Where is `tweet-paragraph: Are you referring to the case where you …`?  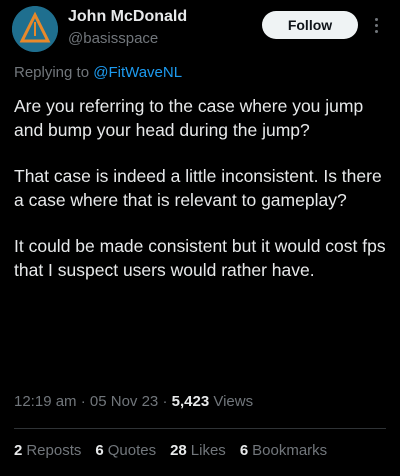 tweet-paragraph: Are you referring to the case where you … is located at coordinates (189, 118).